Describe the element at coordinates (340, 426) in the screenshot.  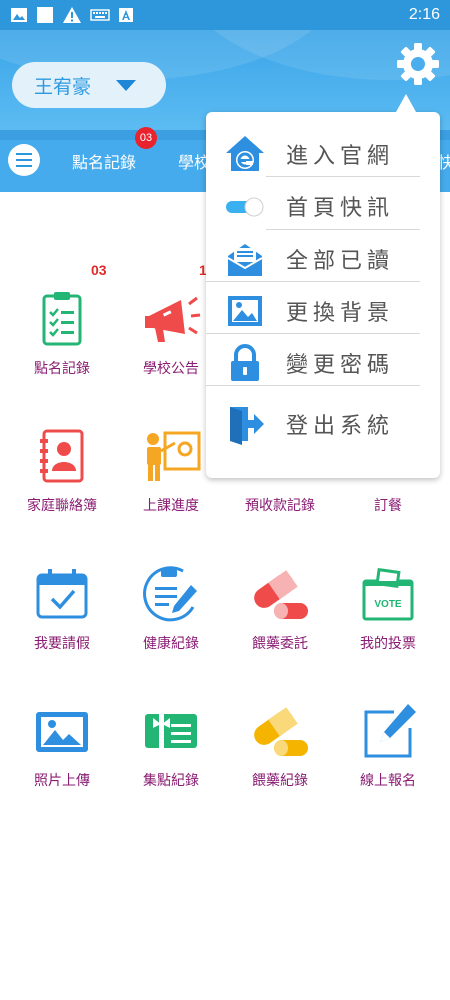
I see `dropdown-item-label: 登出系統` at that location.